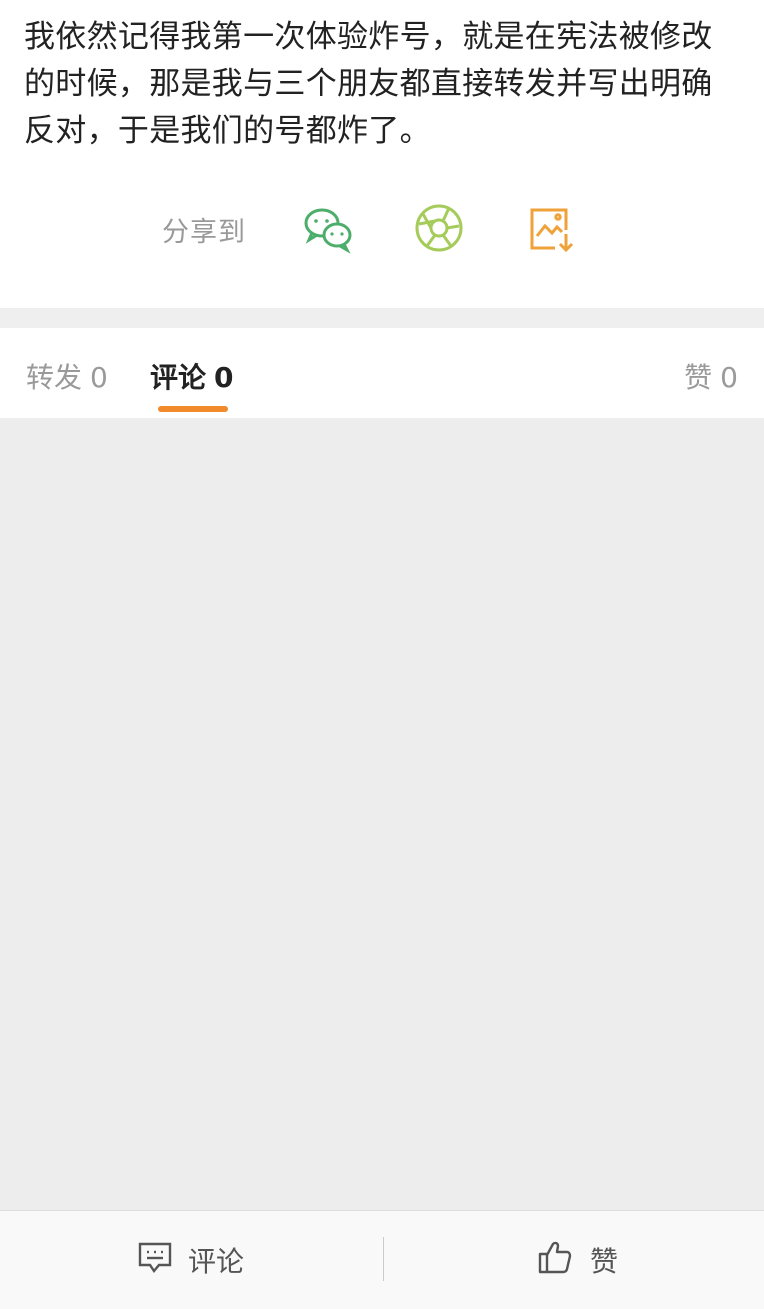 This screenshot has height=1309, width=764. I want to click on share-label: 分享到, so click(204, 232).